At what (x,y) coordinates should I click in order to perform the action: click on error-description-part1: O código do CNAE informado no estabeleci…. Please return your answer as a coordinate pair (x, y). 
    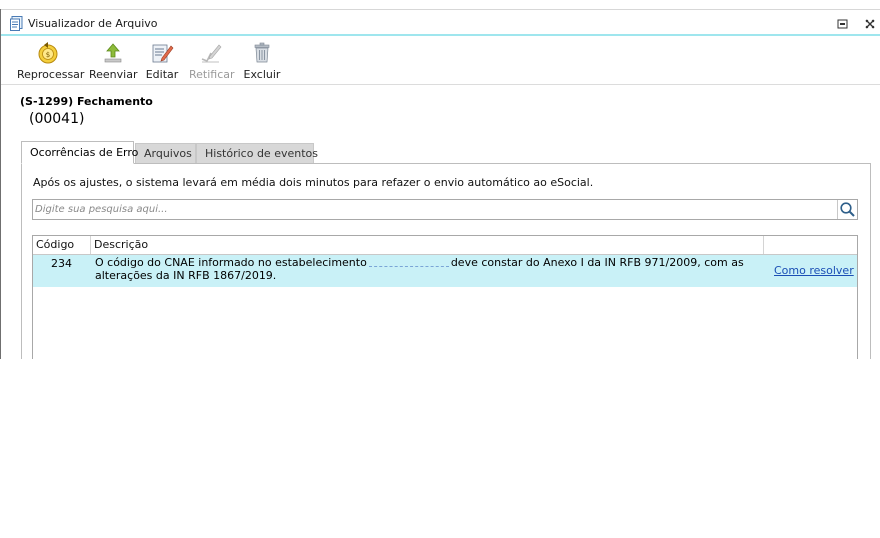
    Looking at the image, I should click on (231, 262).